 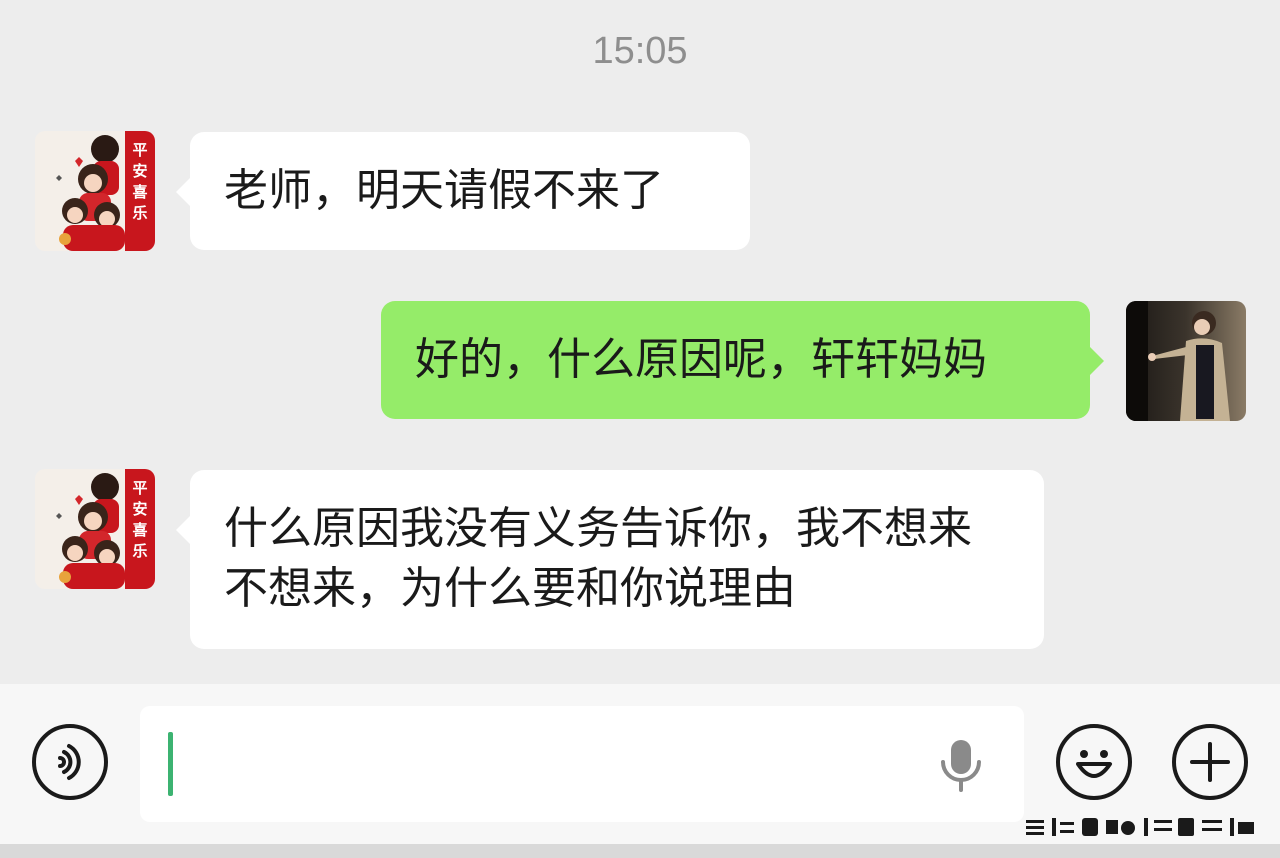 I want to click on outgoing-message-bubble: 好的，什么原因呢，轩轩妈妈, so click(x=742, y=360).